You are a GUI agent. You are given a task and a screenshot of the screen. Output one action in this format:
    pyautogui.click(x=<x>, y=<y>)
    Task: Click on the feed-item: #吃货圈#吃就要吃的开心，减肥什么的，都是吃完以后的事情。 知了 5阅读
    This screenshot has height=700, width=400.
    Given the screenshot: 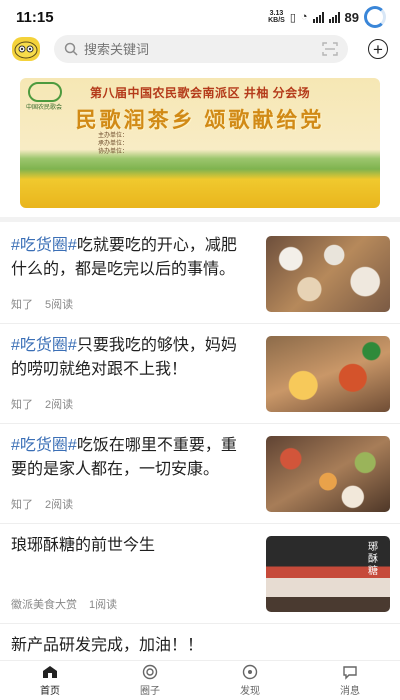 What is the action you would take?
    pyautogui.click(x=200, y=274)
    